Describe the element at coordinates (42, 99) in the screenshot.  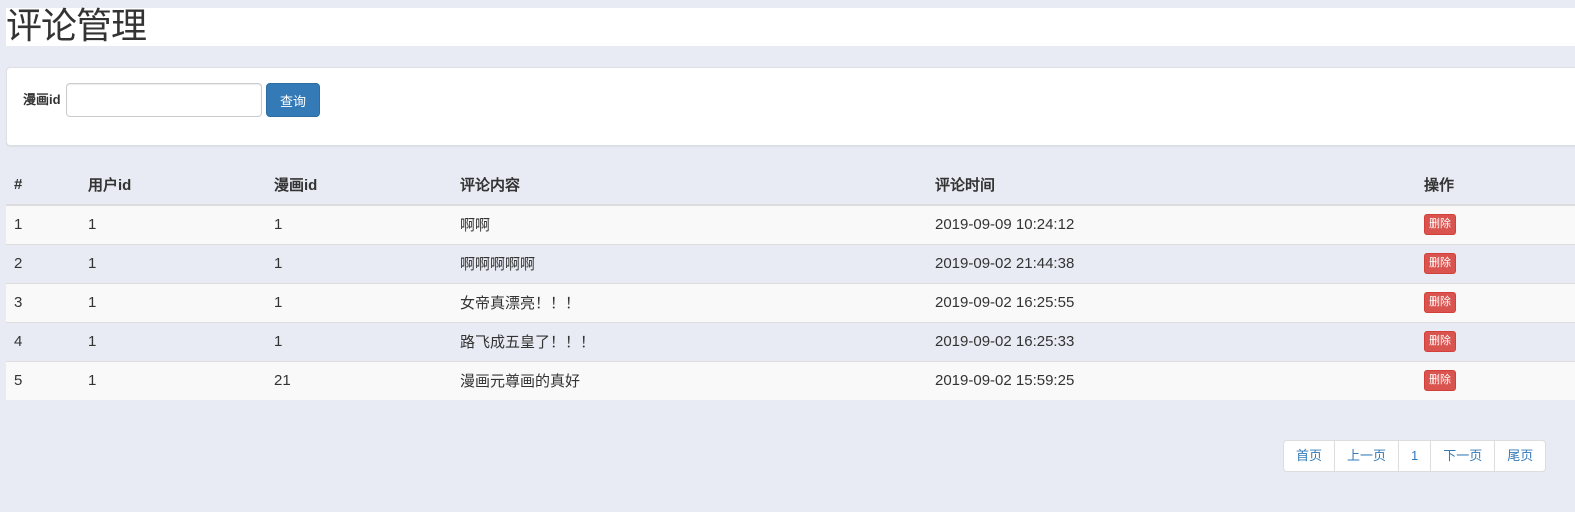
I see `comic-id-label: 漫画id` at that location.